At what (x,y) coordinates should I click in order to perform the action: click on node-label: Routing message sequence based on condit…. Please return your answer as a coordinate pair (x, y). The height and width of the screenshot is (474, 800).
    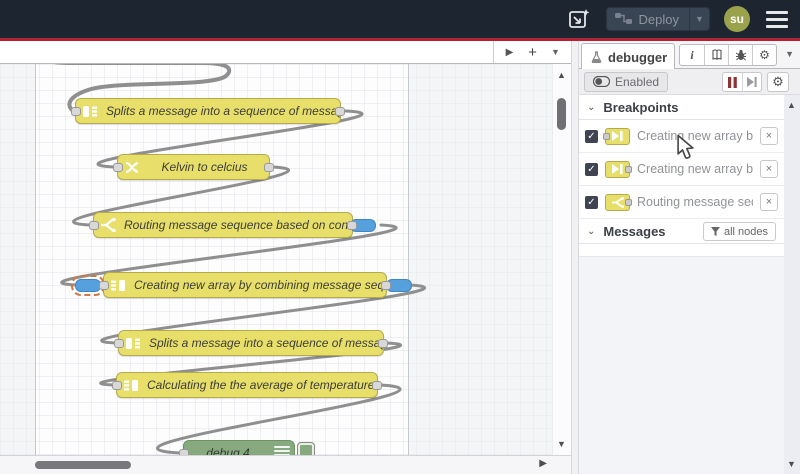
    Looking at the image, I should click on (238, 225).